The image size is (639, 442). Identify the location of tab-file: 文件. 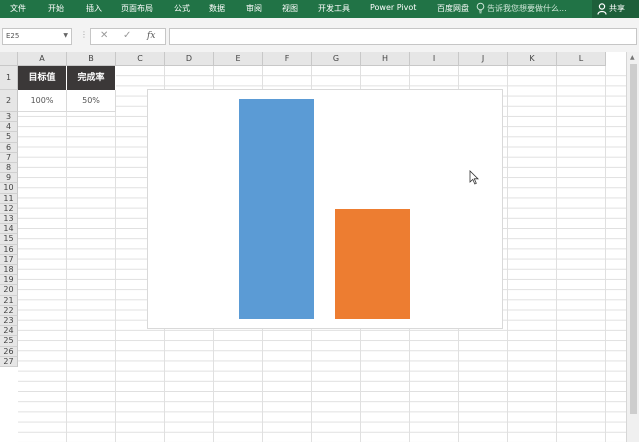
(18, 8).